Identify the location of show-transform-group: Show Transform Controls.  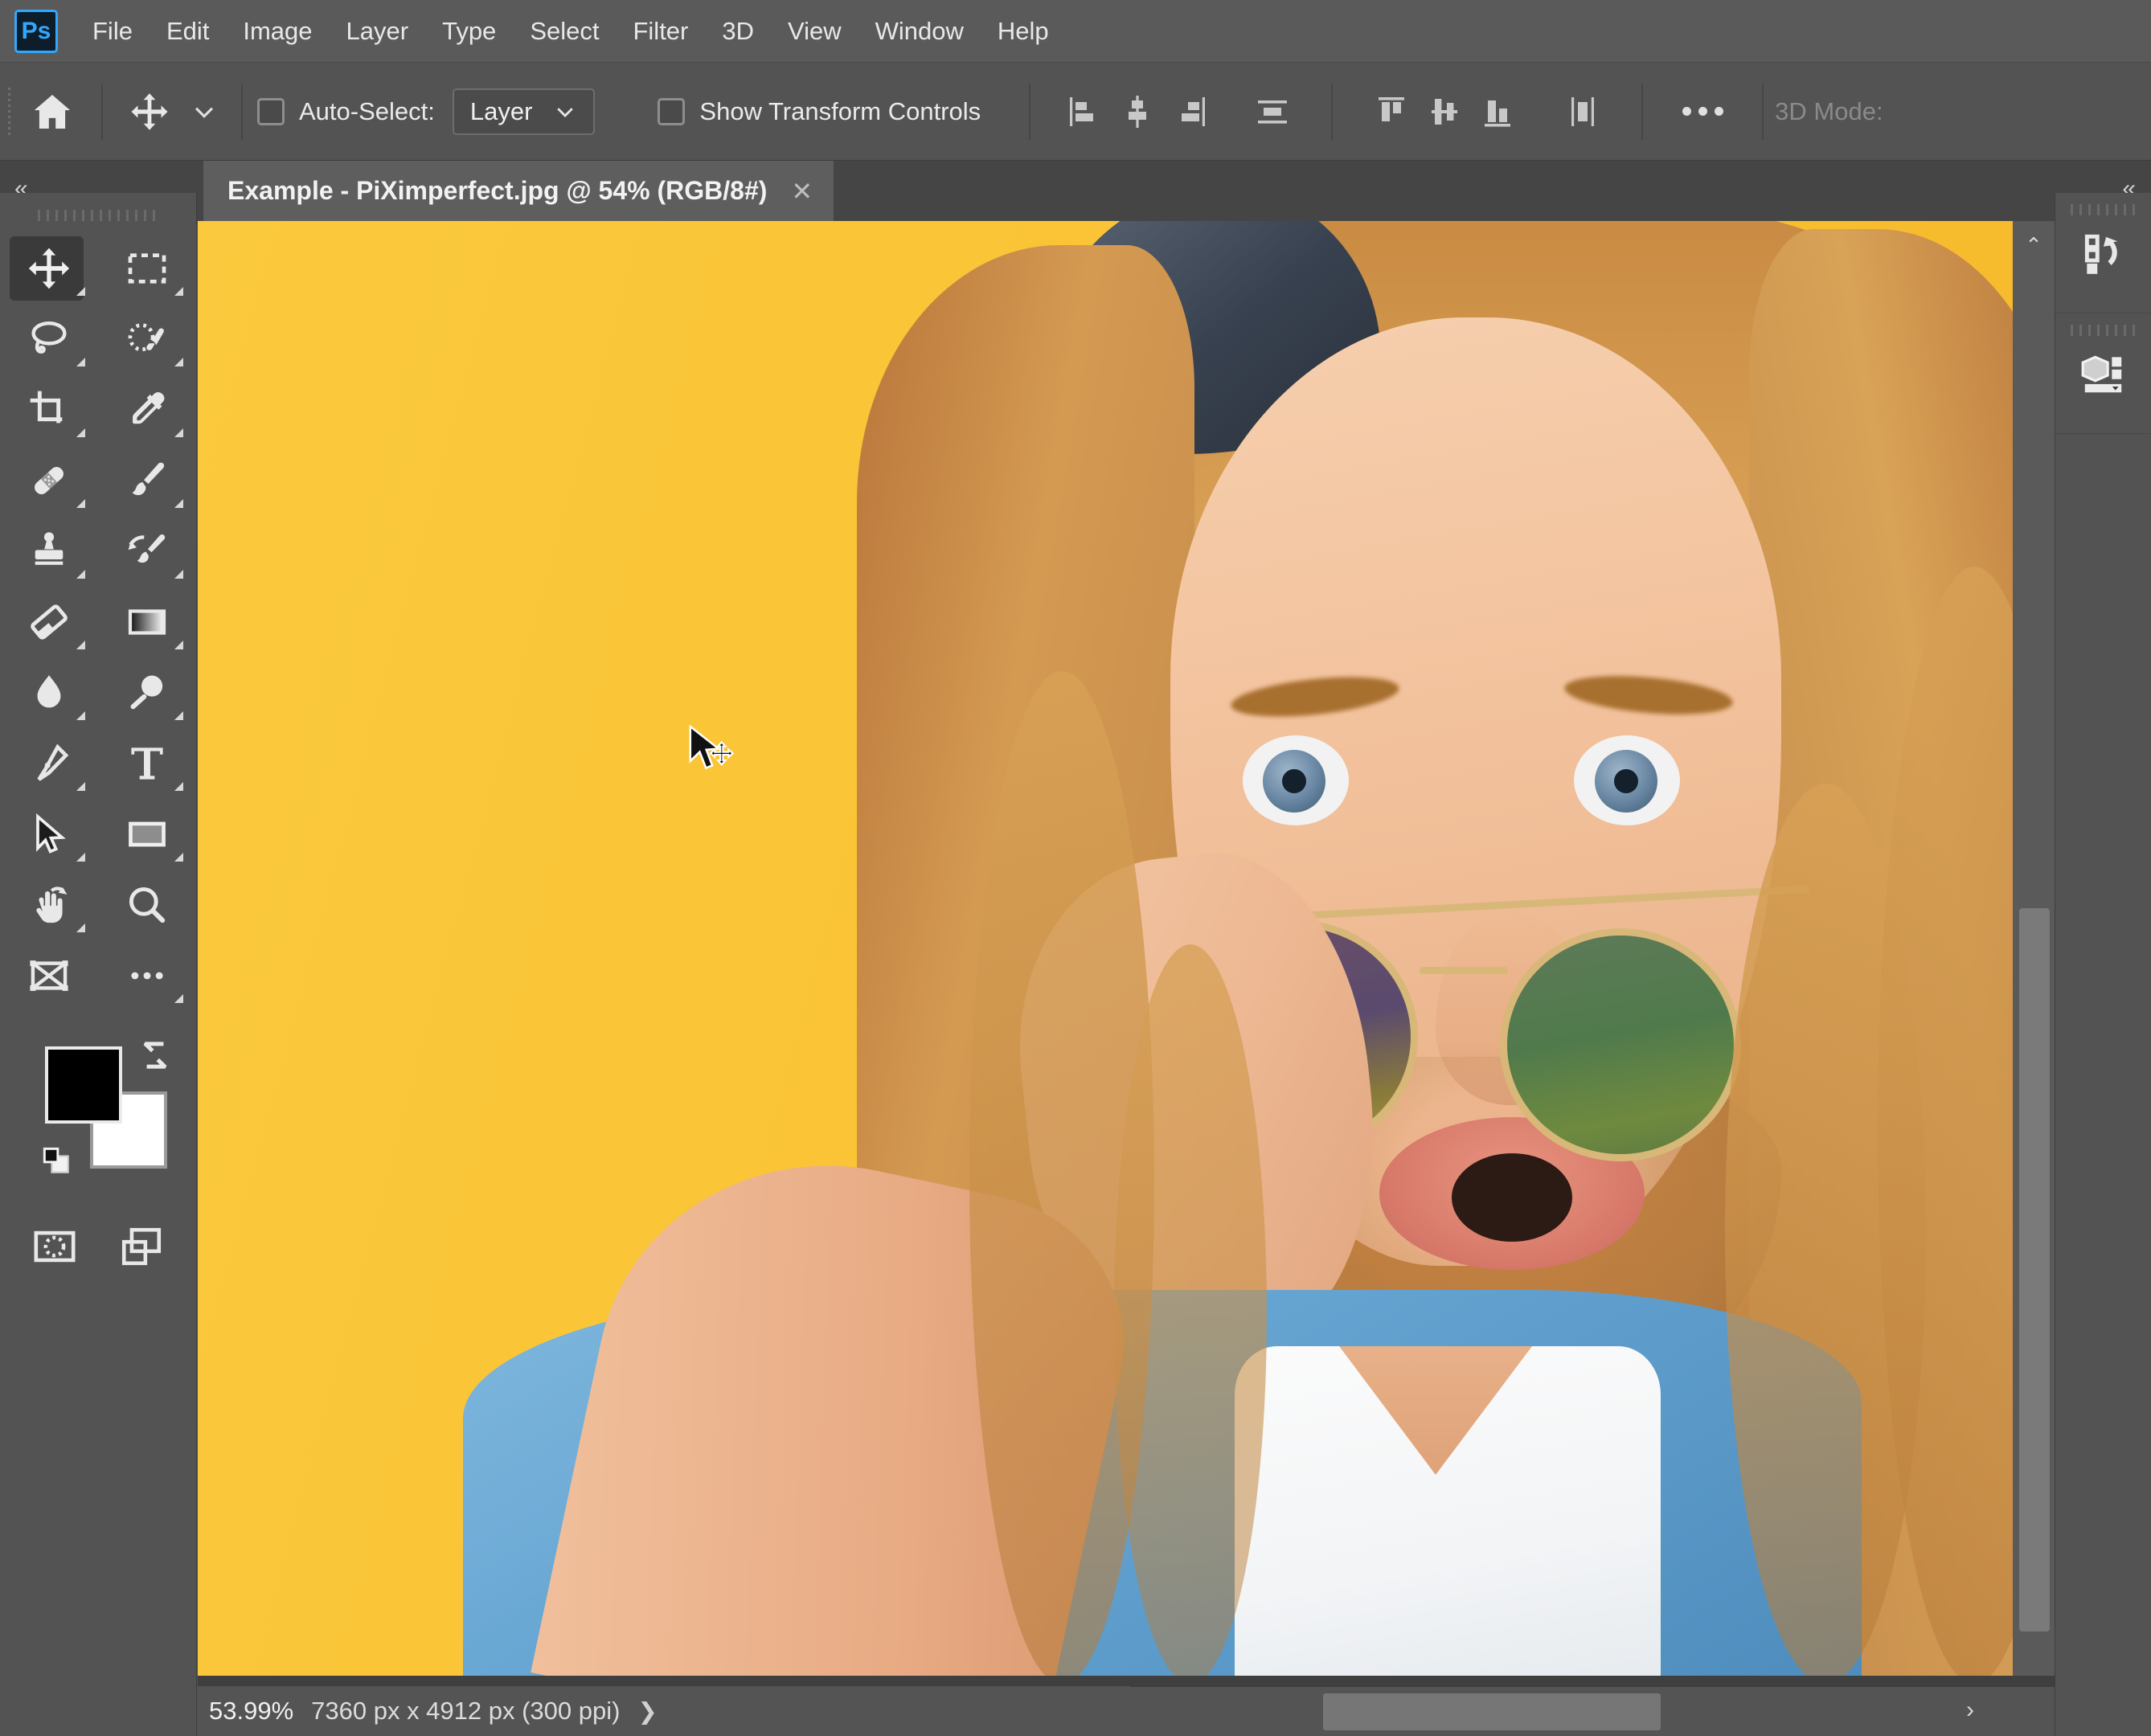
(819, 111).